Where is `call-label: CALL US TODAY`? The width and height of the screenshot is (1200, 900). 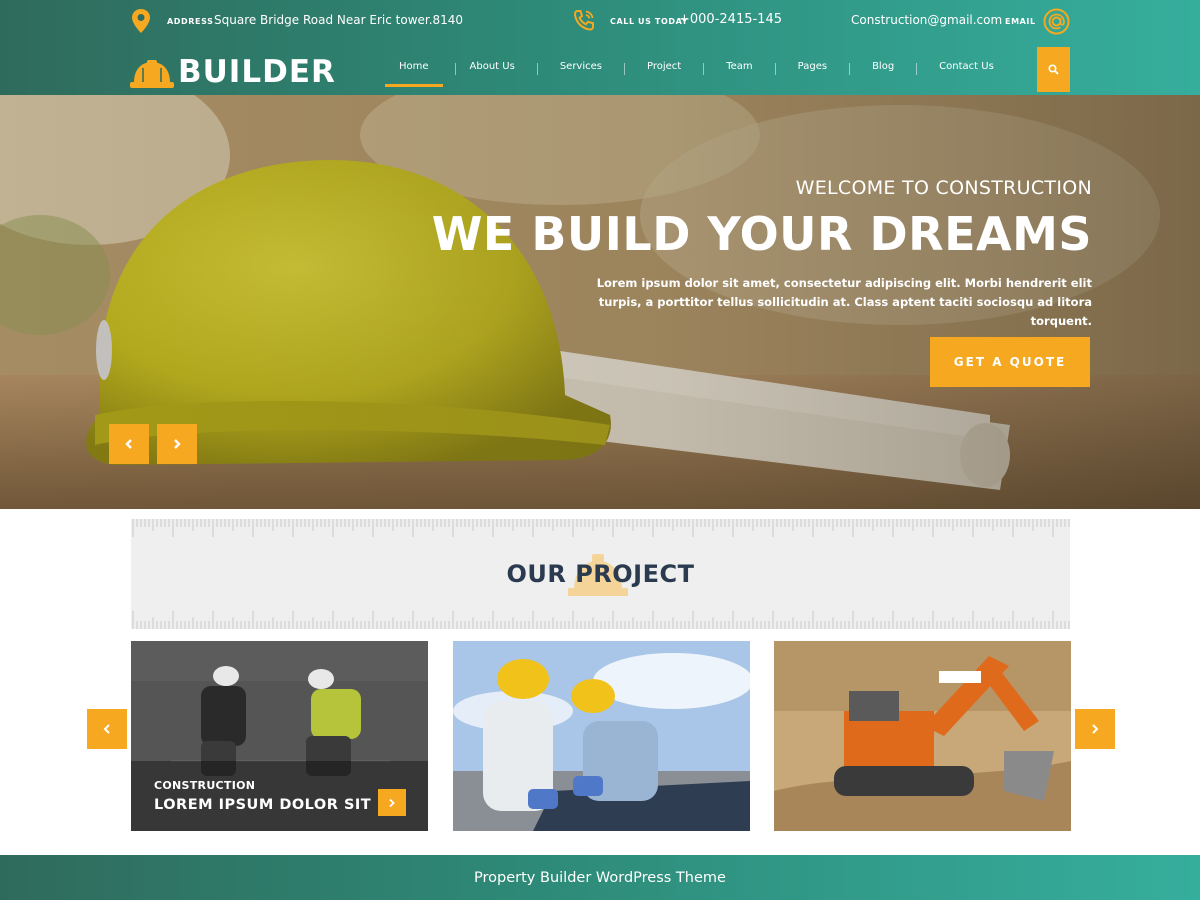
call-label: CALL US TODAY is located at coordinates (649, 21).